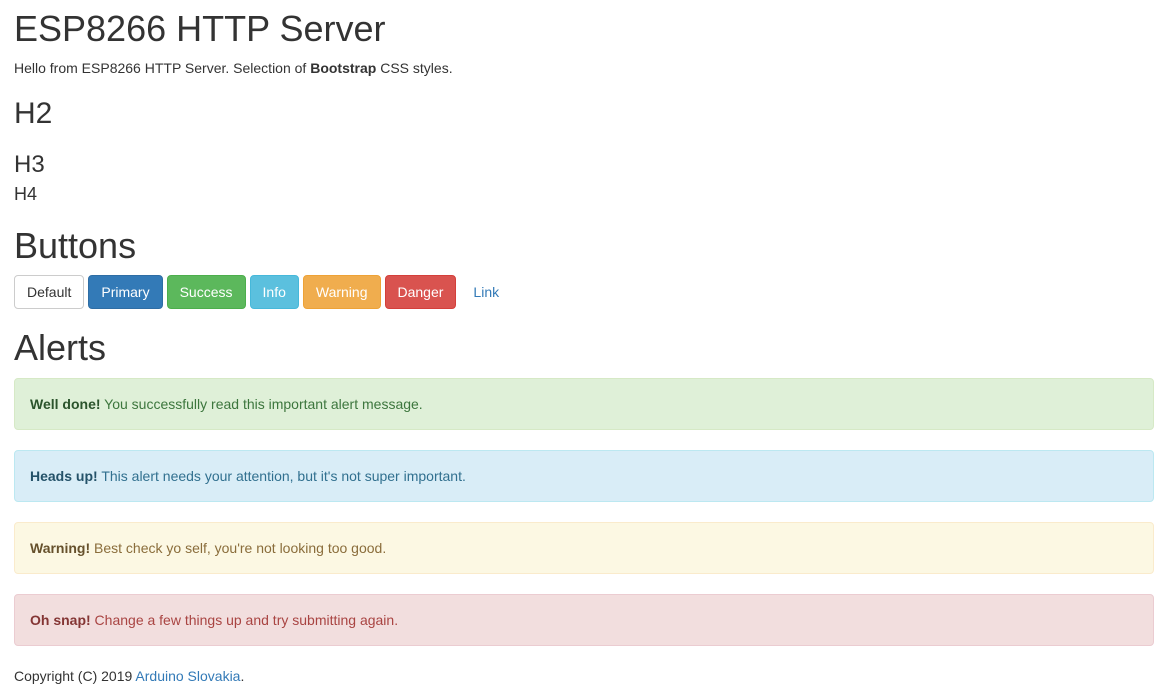  I want to click on intro-suffix: CSS styles., so click(414, 68).